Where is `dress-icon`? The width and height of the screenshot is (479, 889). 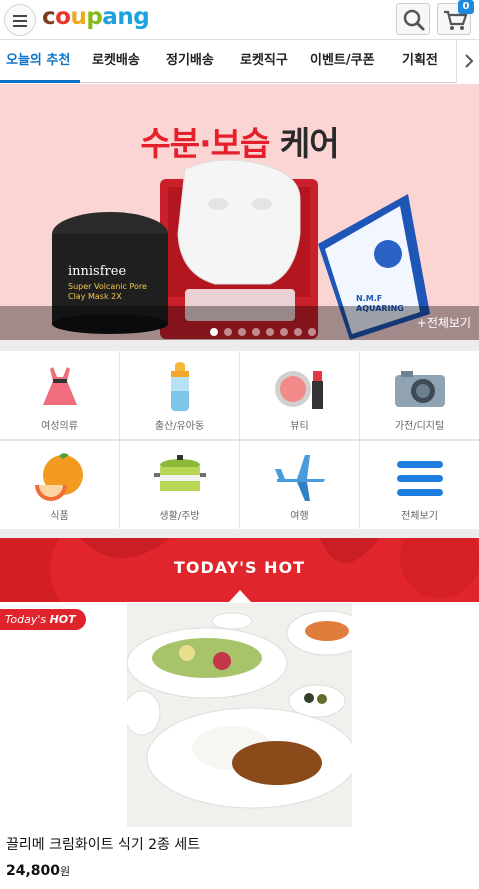 dress-icon is located at coordinates (60, 386).